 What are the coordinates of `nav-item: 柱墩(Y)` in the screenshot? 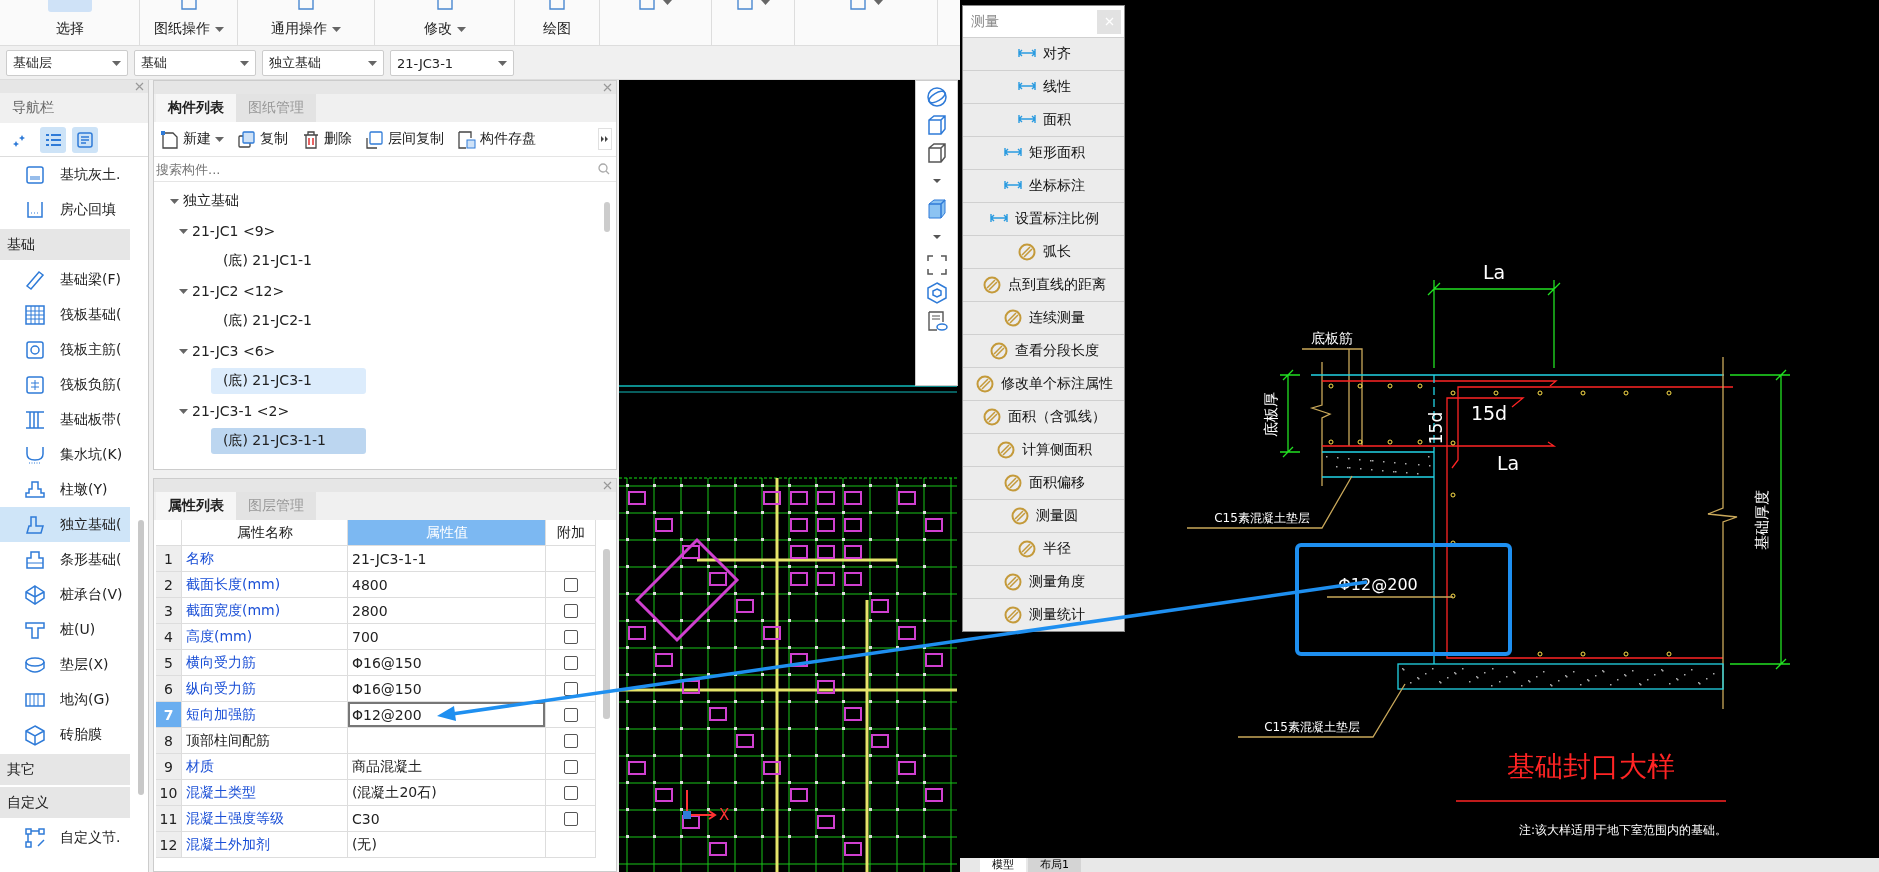 It's located at (65, 489).